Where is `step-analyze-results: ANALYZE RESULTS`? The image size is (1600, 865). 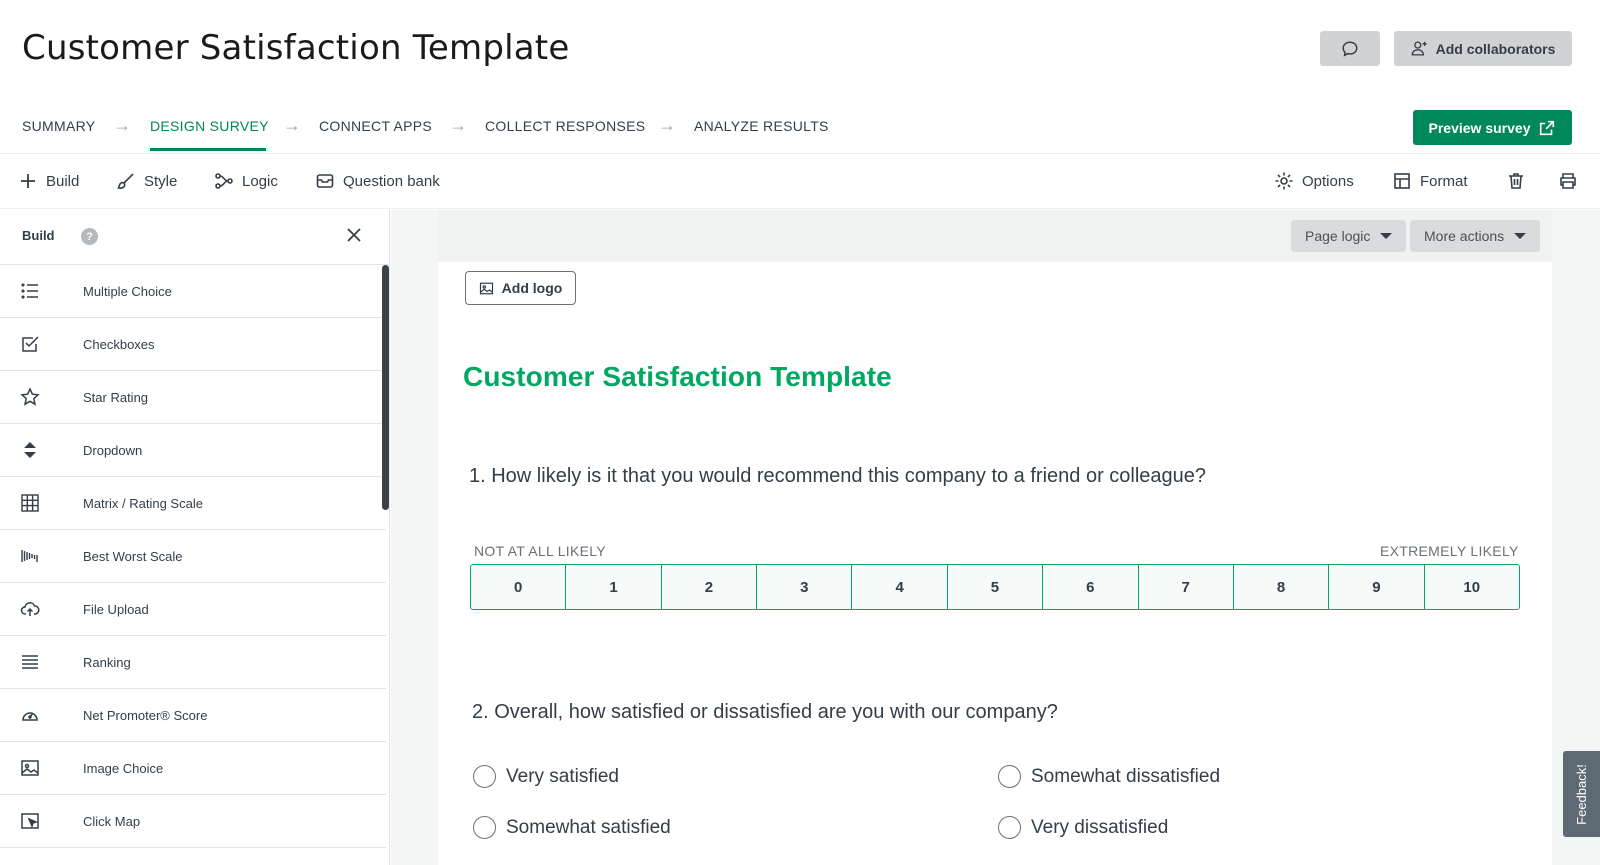 step-analyze-results: ANALYZE RESULTS is located at coordinates (761, 126).